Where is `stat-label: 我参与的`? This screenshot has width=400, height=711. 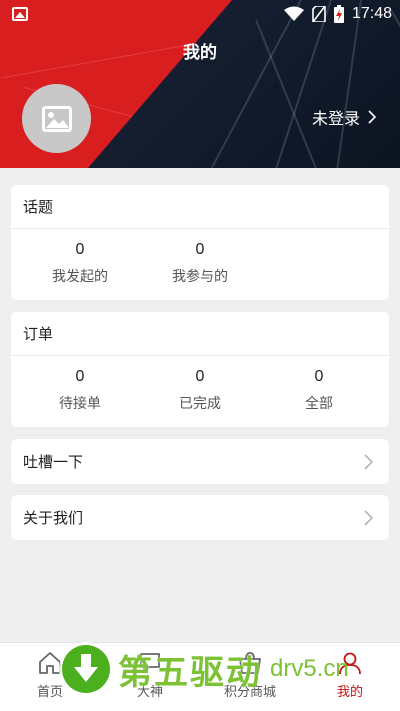 stat-label: 我参与的 is located at coordinates (200, 277).